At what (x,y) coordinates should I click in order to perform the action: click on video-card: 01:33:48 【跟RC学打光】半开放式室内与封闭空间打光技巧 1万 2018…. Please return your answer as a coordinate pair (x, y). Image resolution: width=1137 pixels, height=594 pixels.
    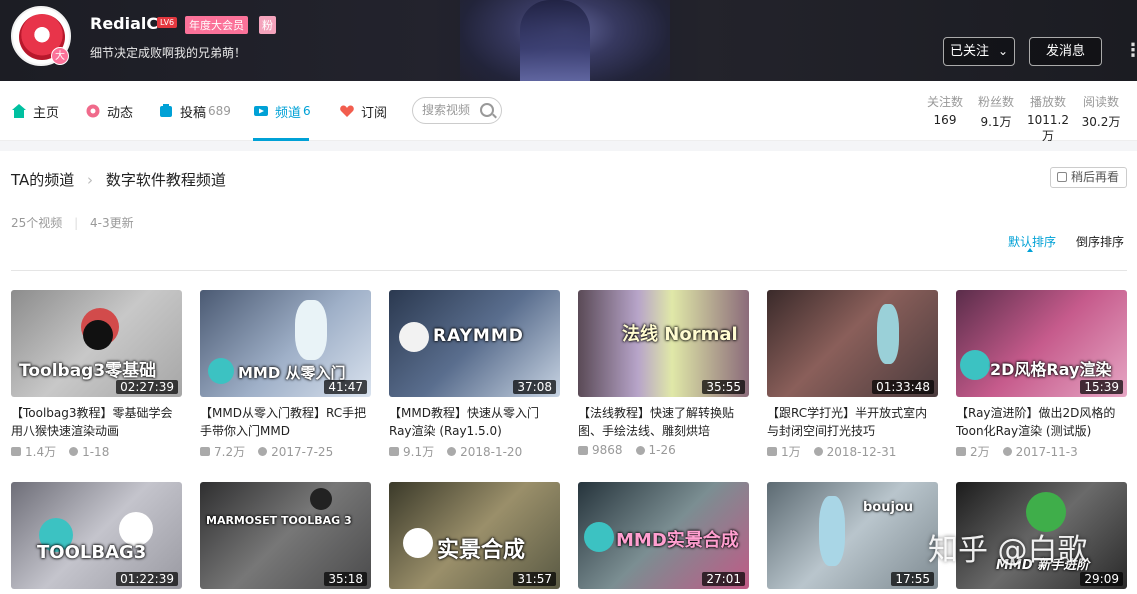
    Looking at the image, I should click on (852, 375).